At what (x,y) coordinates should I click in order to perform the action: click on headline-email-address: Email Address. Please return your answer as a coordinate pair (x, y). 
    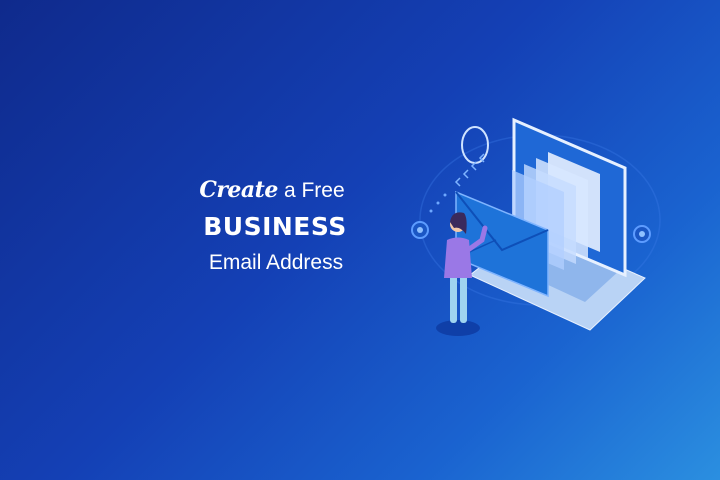
    Looking at the image, I should click on (276, 262).